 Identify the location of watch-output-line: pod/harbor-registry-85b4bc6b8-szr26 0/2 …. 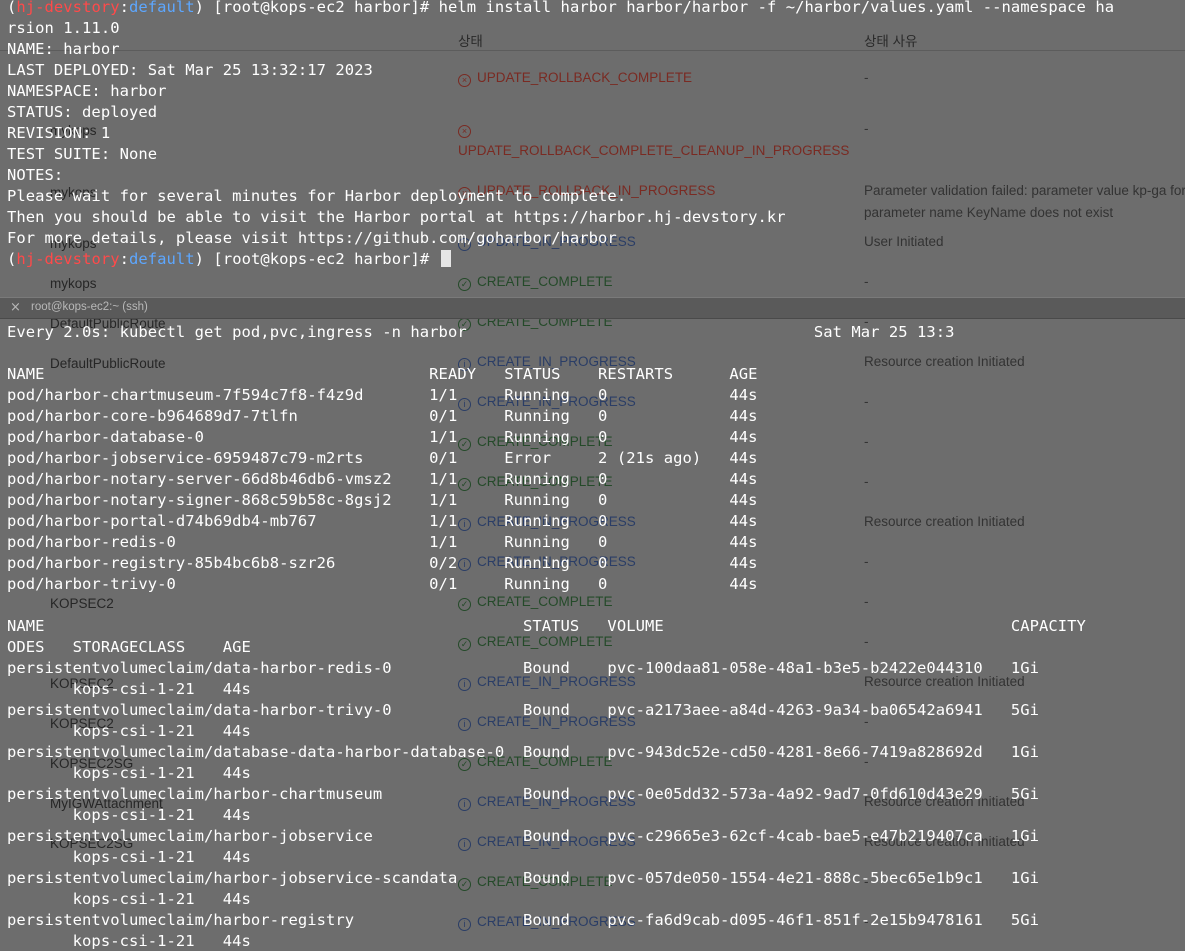
(382, 563).